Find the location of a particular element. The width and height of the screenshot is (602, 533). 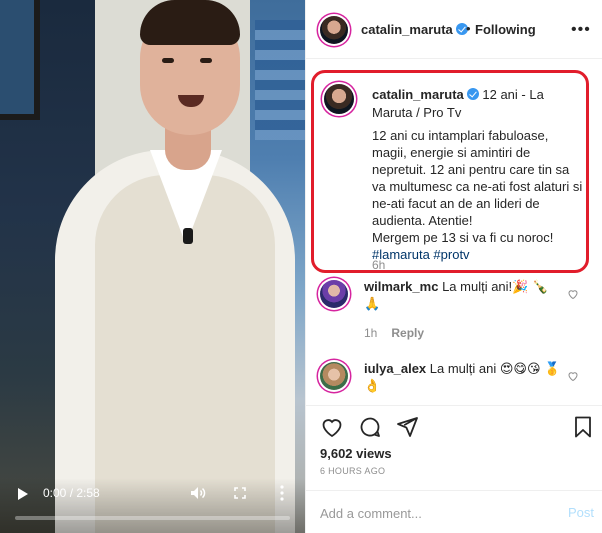

caption-time: 6h is located at coordinates (378, 265).